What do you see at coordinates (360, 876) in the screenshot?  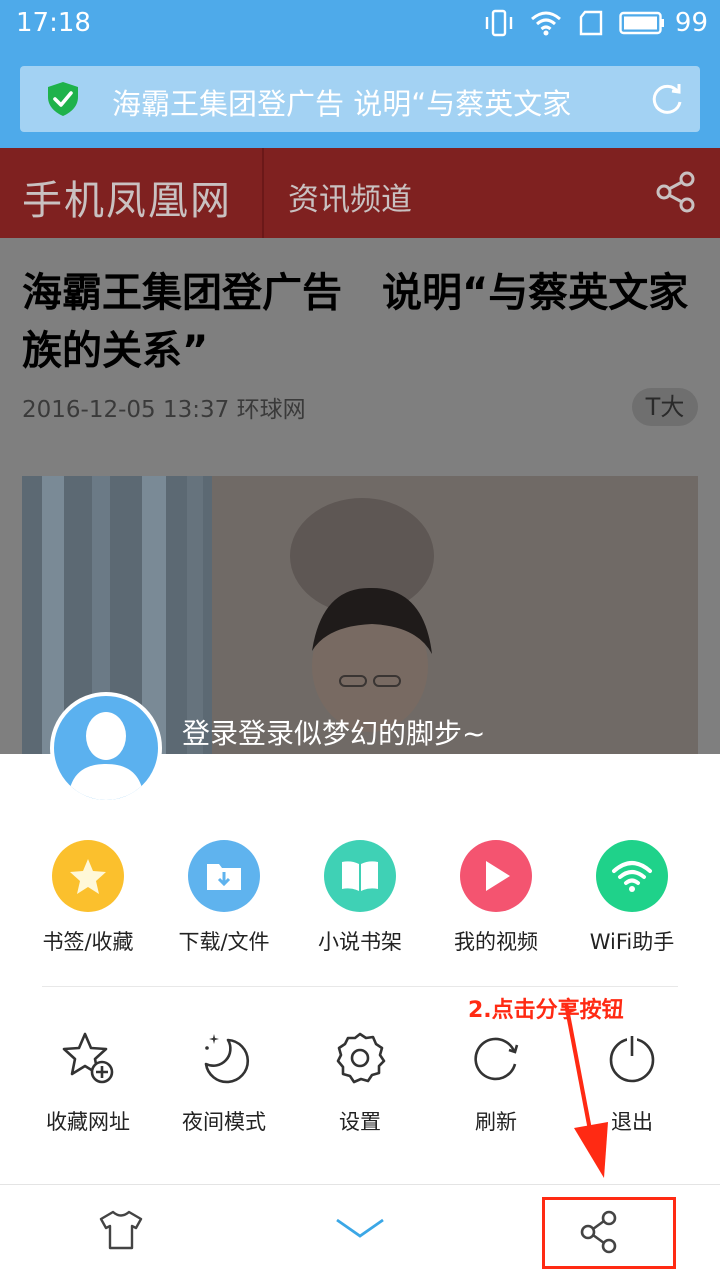 I see `book-icon` at bounding box center [360, 876].